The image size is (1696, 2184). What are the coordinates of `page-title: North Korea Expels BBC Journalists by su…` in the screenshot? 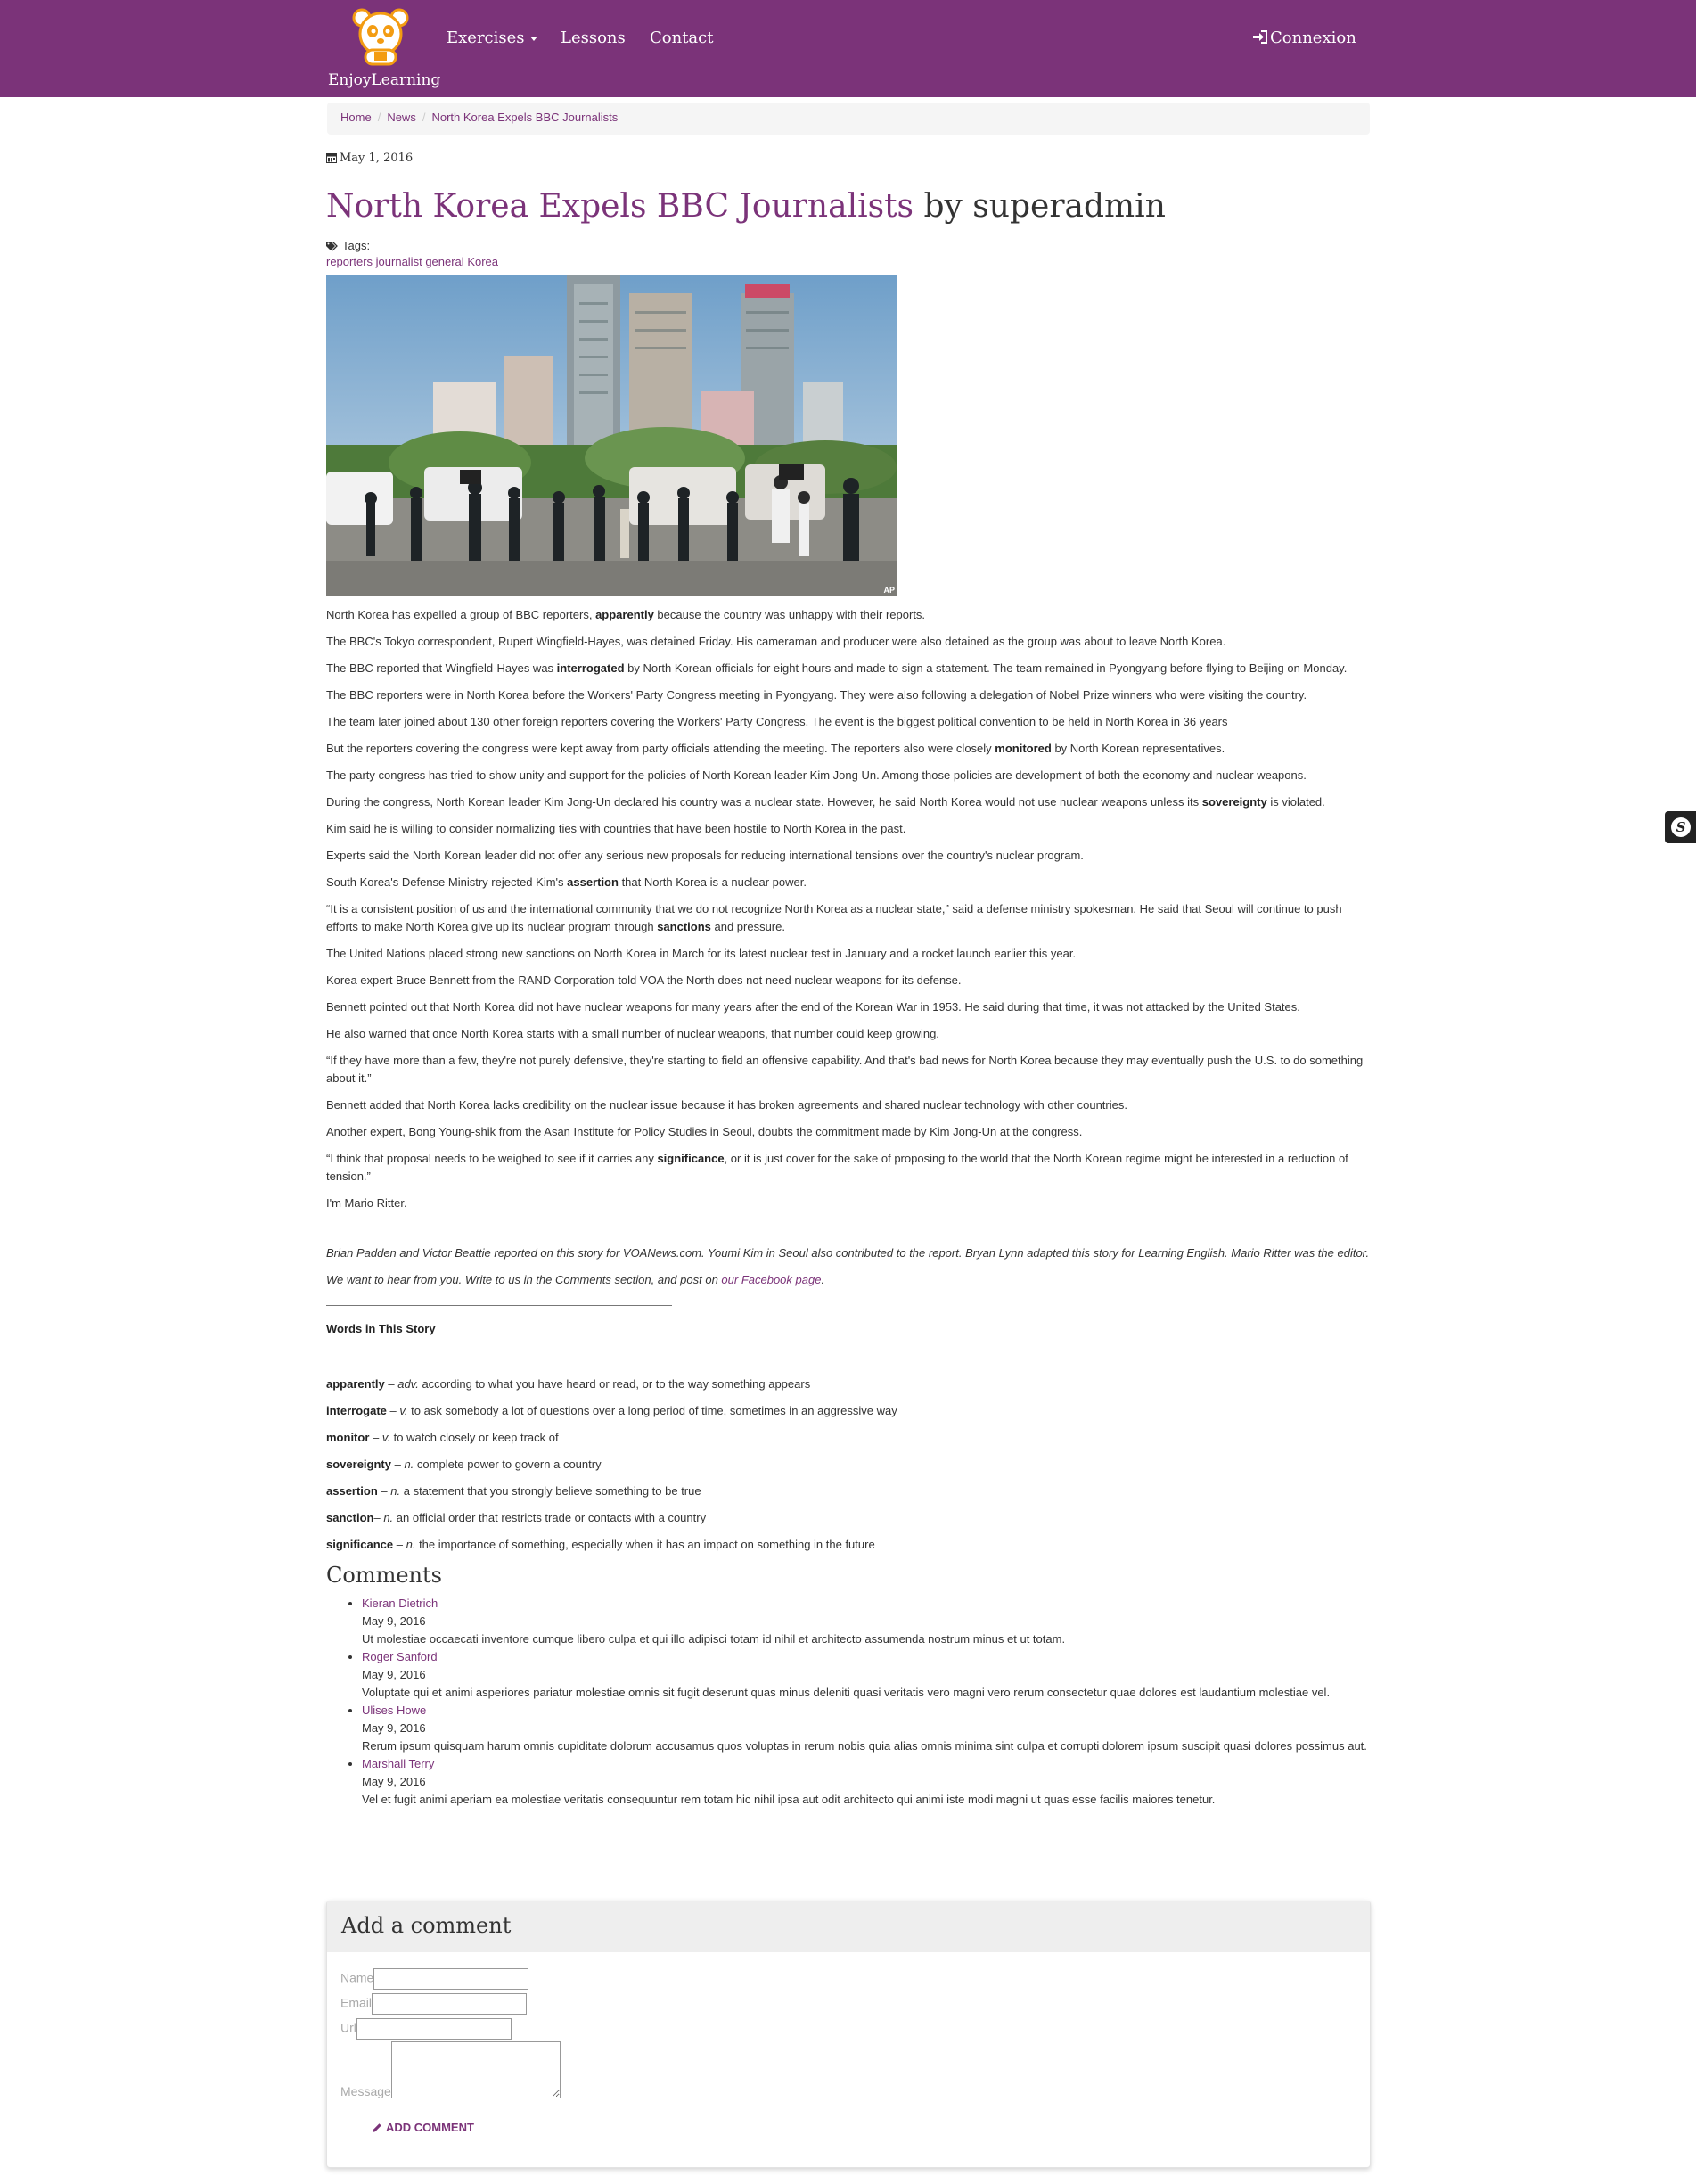 It's located at (848, 206).